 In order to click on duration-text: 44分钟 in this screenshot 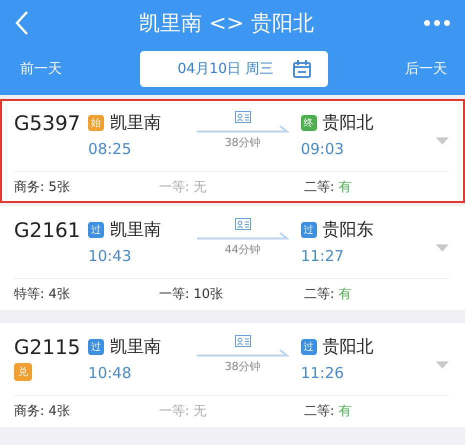, I will do `click(242, 249)`.